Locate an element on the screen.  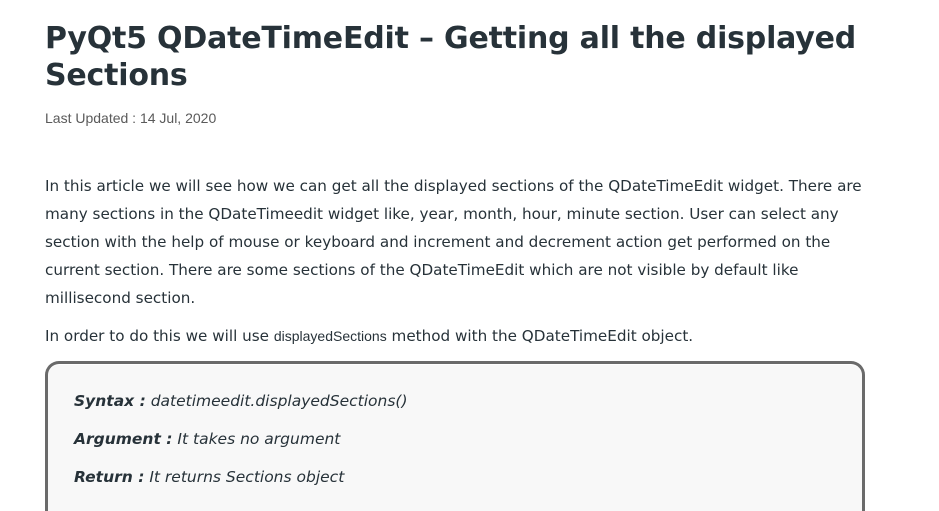
method-paragraph-text-before: In order to do this we will use is located at coordinates (159, 336).